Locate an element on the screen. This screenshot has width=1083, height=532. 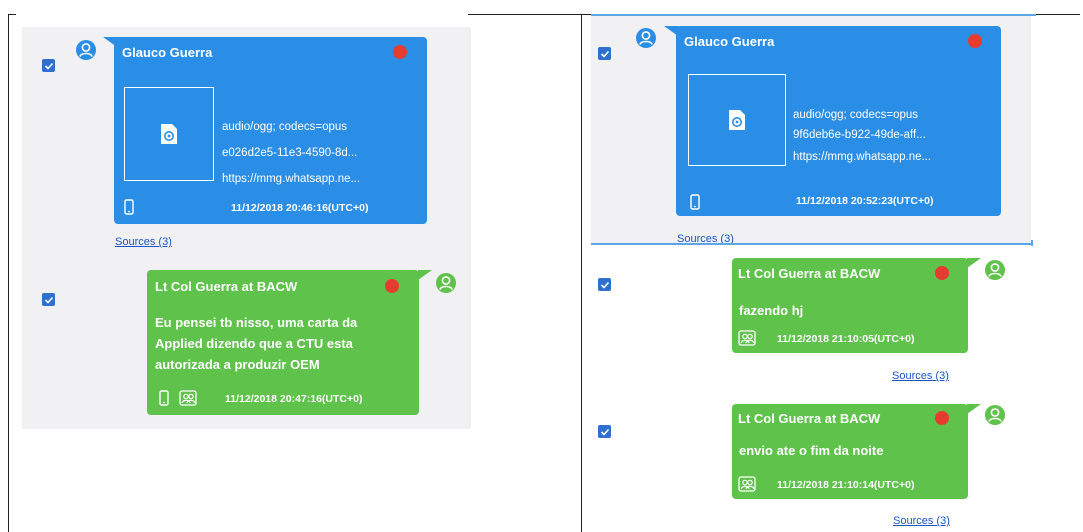
message-timestamp: 11/12/2018 20:52:23(UTC+0) is located at coordinates (865, 201).